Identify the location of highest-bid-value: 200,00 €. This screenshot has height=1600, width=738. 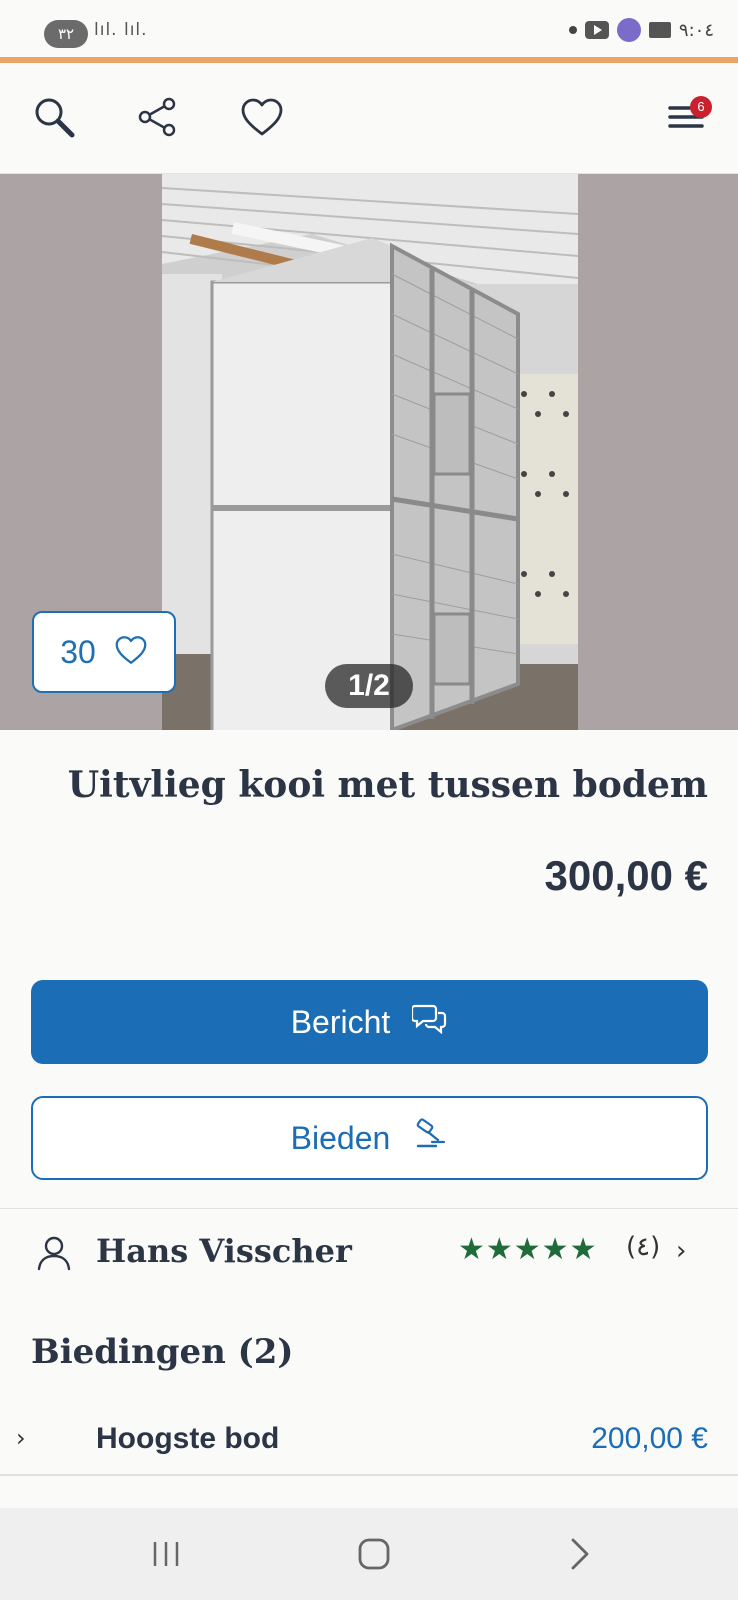
(649, 1438).